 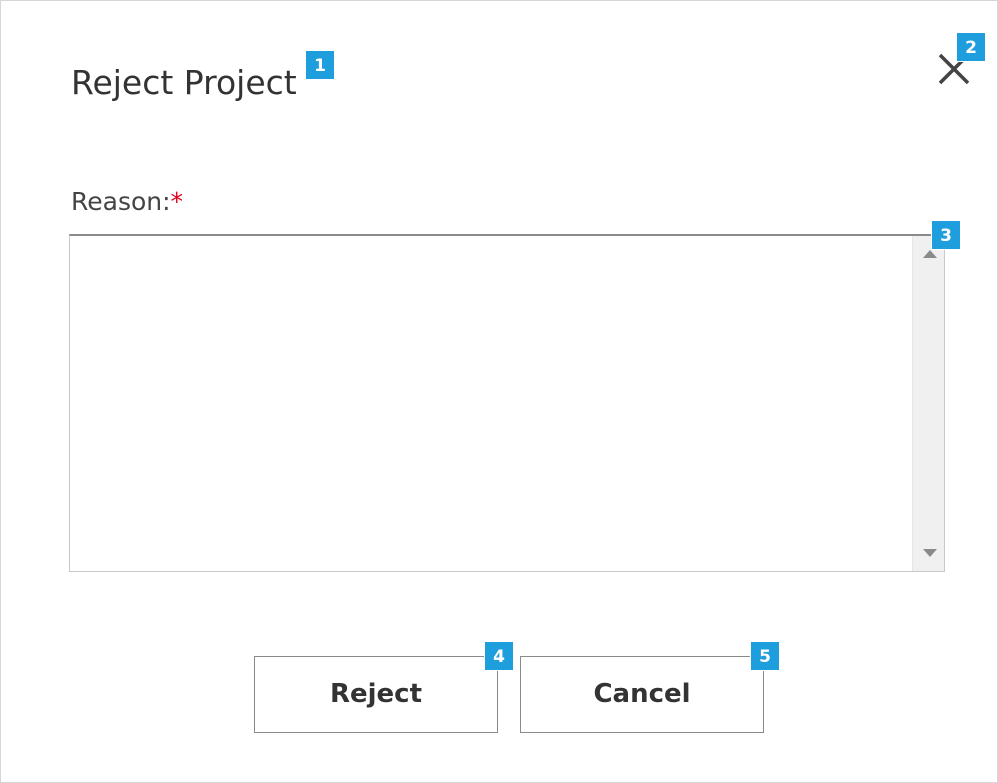 I want to click on reject-button: Reject, so click(x=376, y=694).